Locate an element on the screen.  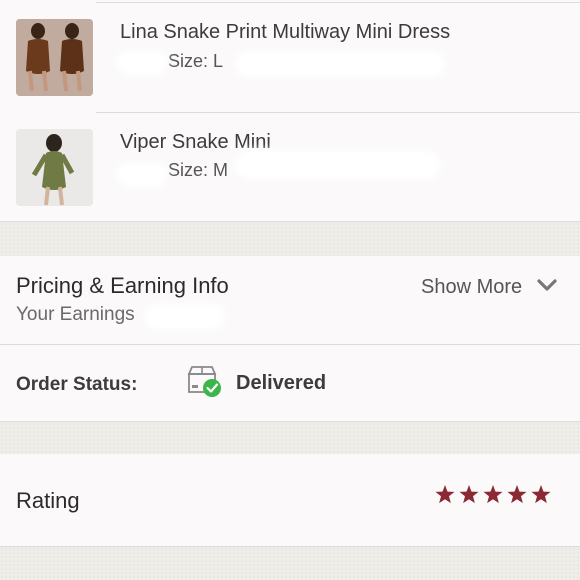
rating-stars is located at coordinates (493, 494).